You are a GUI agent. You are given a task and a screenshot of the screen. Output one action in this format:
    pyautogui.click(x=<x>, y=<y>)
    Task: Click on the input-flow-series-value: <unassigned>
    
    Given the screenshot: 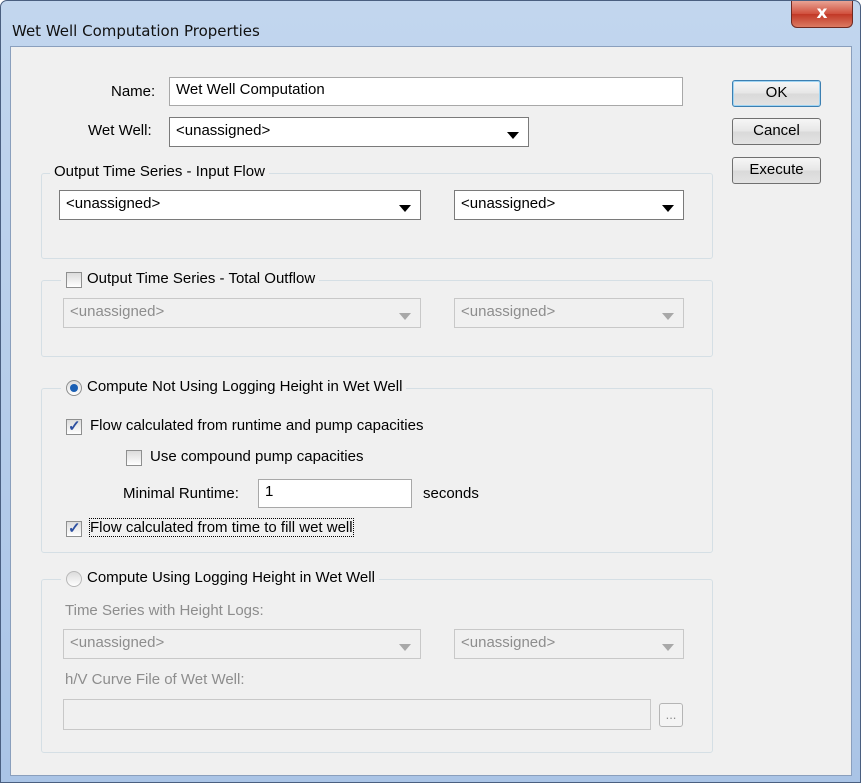 What is the action you would take?
    pyautogui.click(x=113, y=203)
    